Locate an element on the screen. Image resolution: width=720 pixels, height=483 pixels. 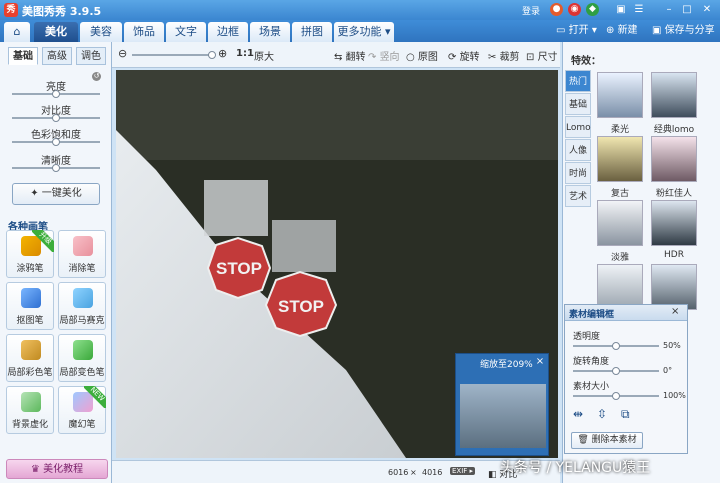
zoom-slider-knob is located at coordinates (212, 55).